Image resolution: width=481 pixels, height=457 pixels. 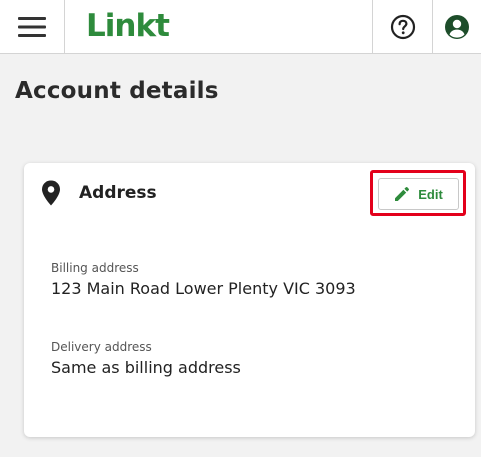 I want to click on delivery-address-label: Delivery address, so click(x=101, y=347).